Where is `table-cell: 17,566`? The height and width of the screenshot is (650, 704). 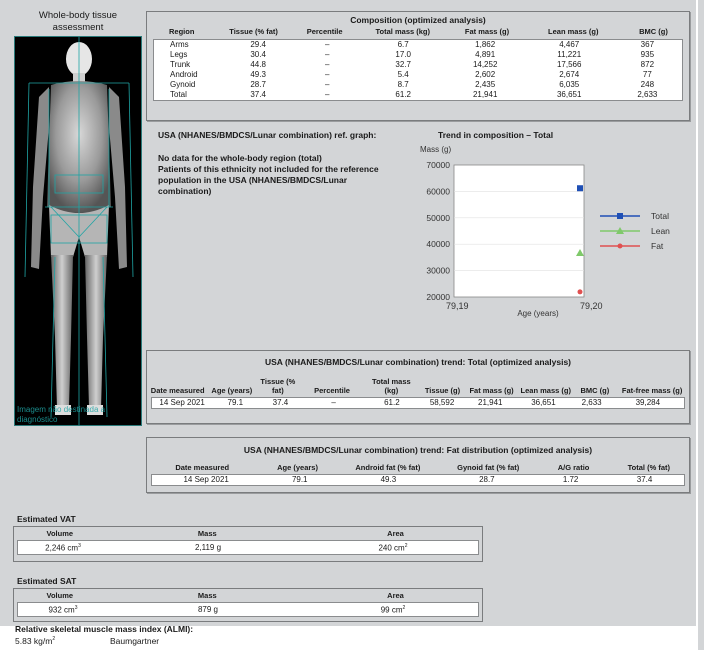
table-cell: 17,566 is located at coordinates (569, 65).